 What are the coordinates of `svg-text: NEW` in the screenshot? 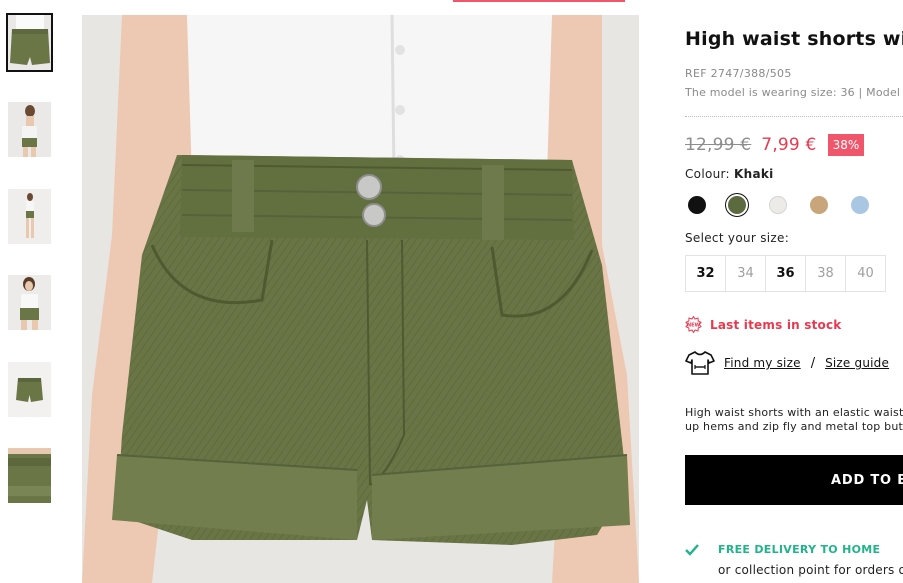 It's located at (694, 326).